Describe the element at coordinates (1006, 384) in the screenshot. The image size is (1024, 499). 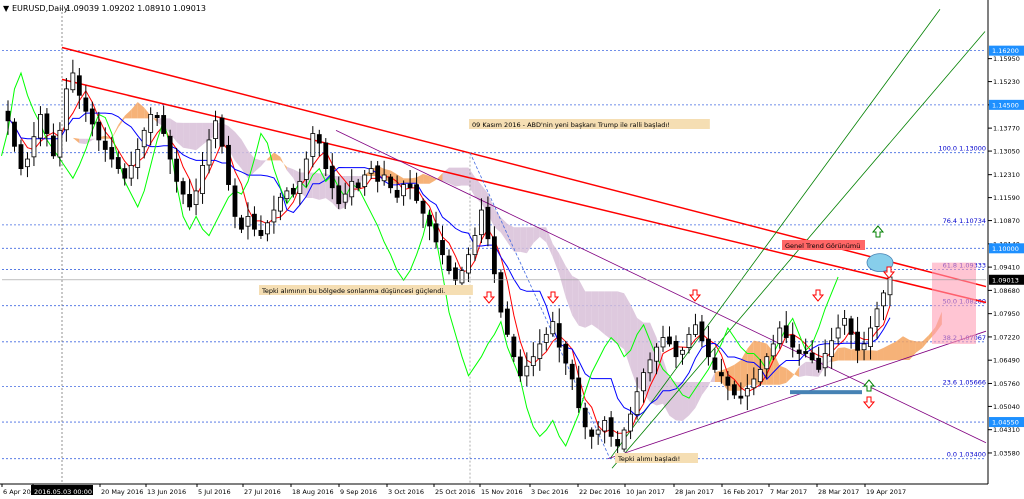
I see `y-tick-label: 1.05760` at that location.